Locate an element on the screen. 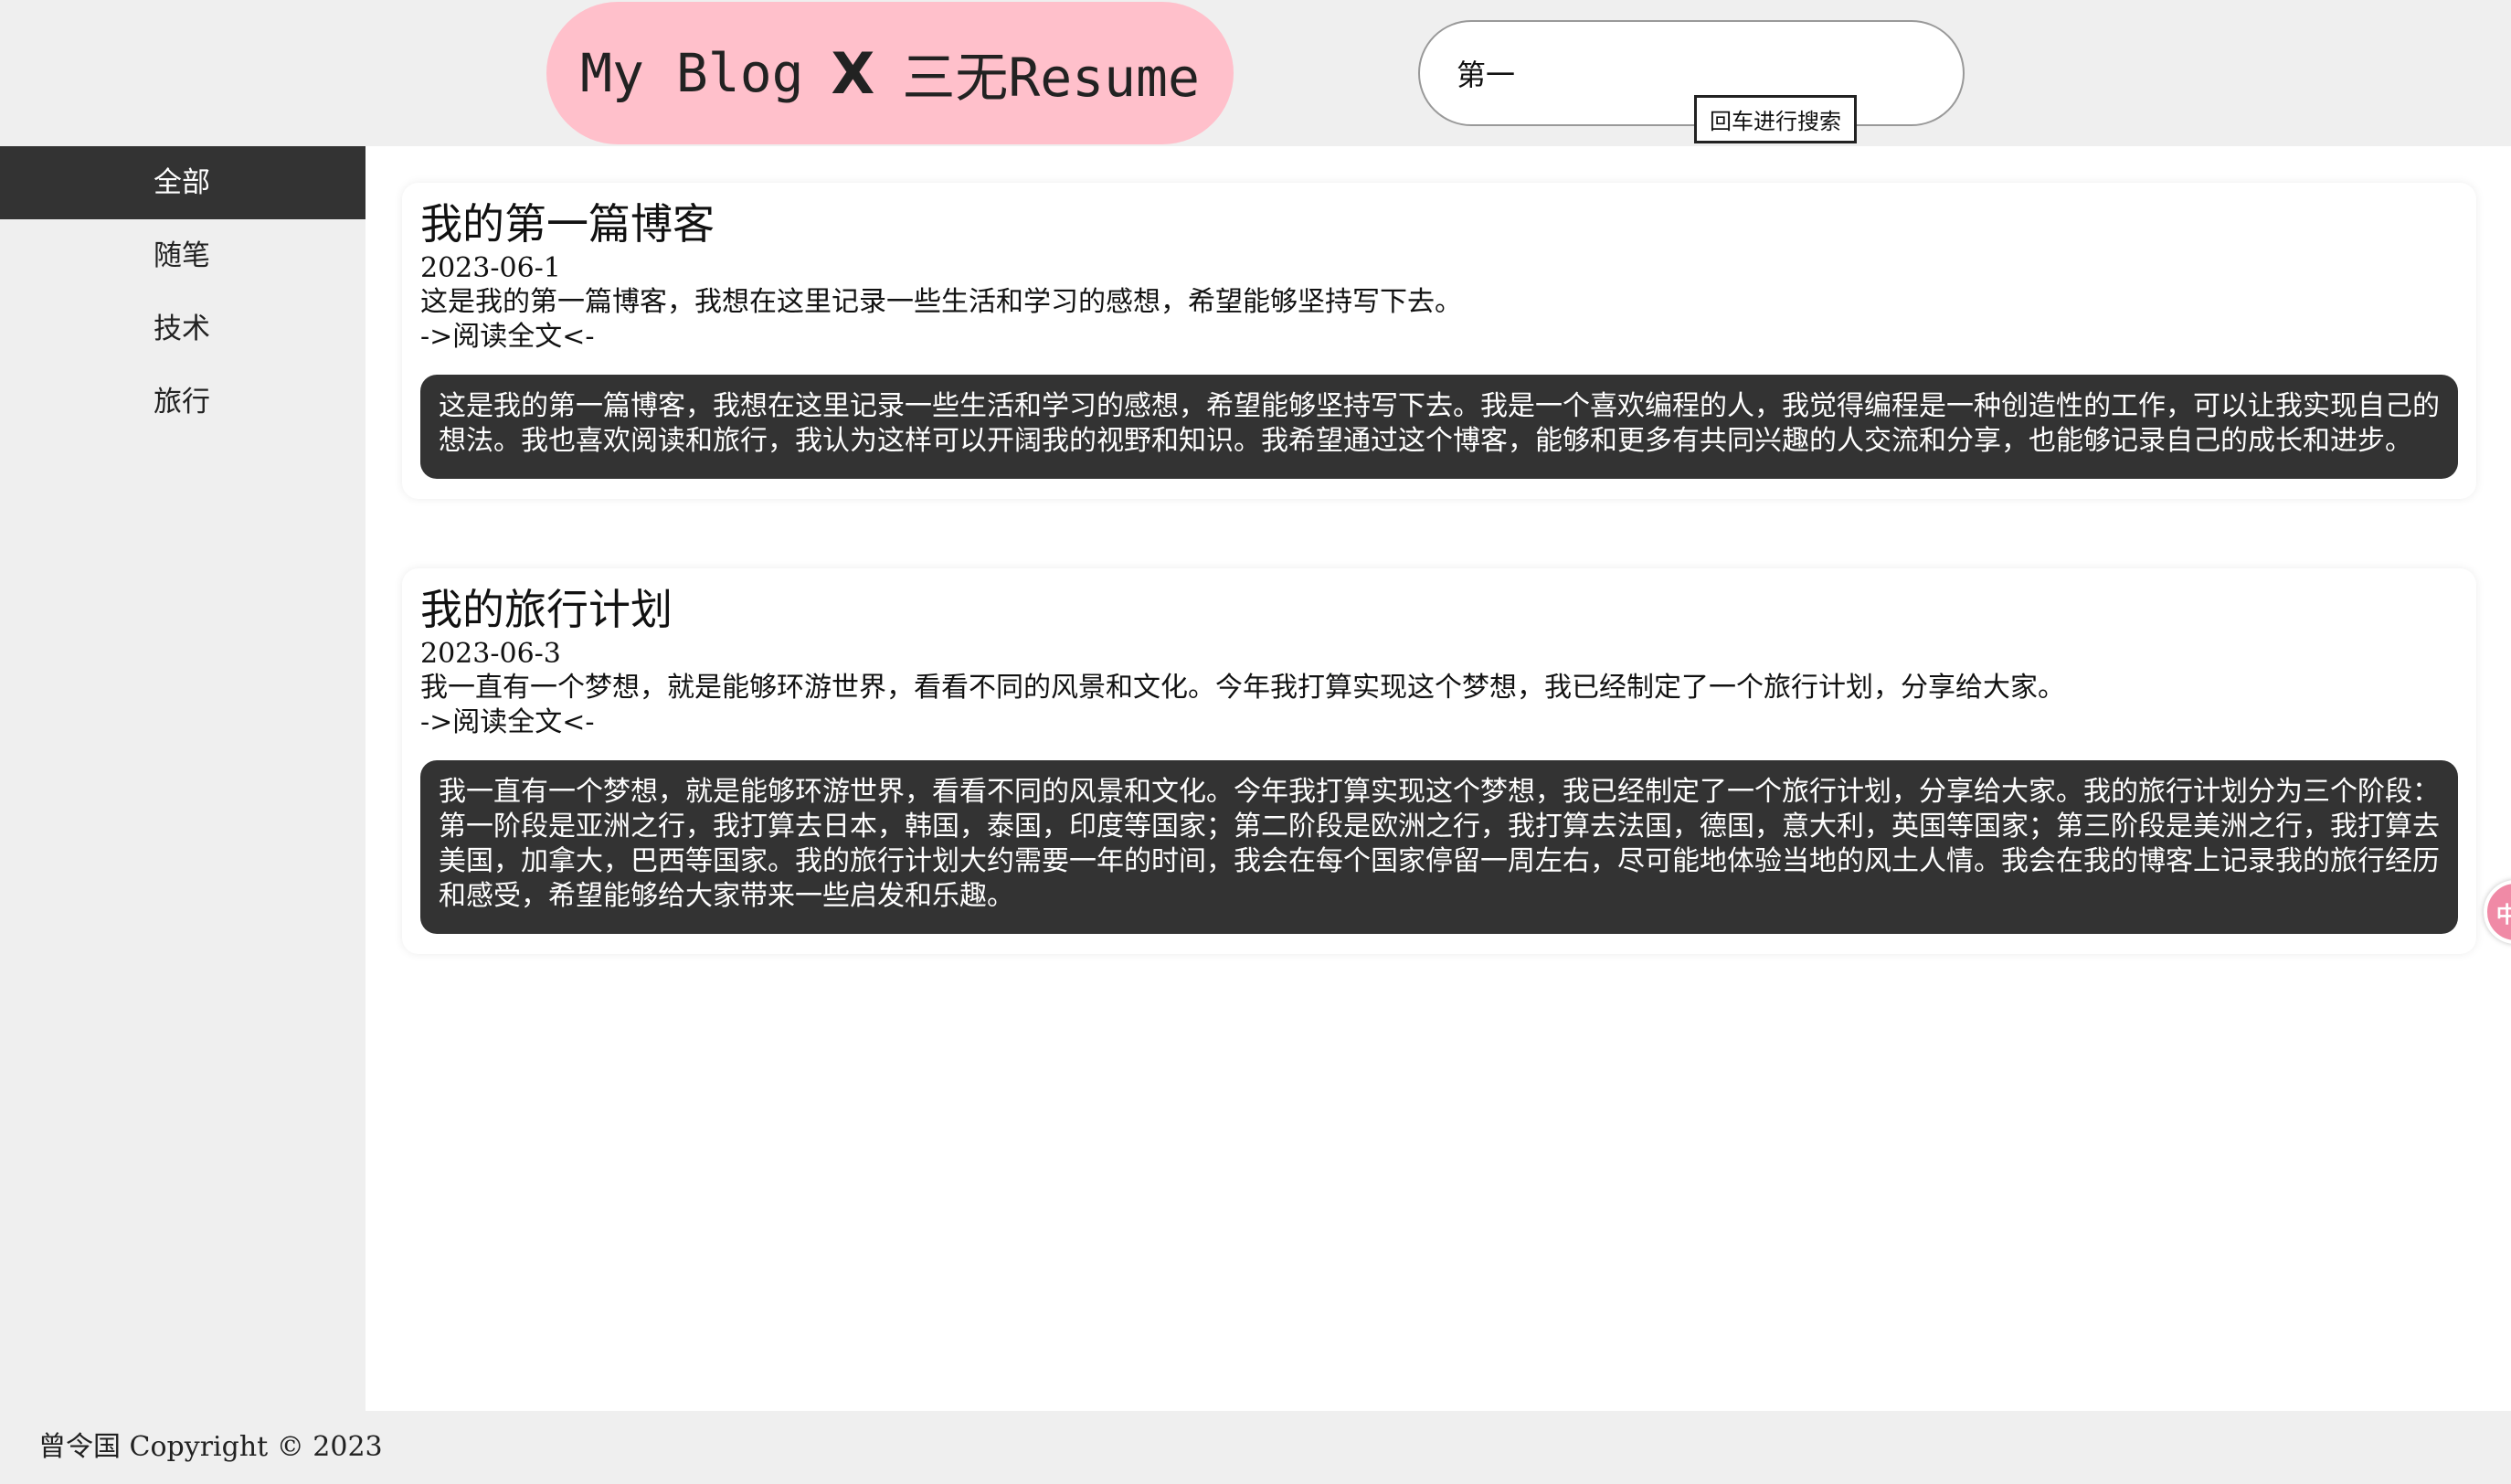 The image size is (2511, 1484). translate-icon-glyph: 中A is located at coordinates (2503, 915).